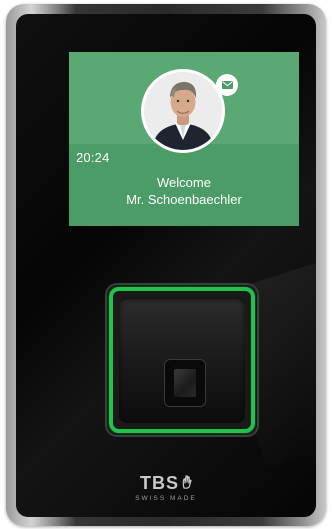 This screenshot has height=529, width=332. Describe the element at coordinates (184, 191) in the screenshot. I see `welcome-message: Welcome Mr. Schoenbaechler` at that location.